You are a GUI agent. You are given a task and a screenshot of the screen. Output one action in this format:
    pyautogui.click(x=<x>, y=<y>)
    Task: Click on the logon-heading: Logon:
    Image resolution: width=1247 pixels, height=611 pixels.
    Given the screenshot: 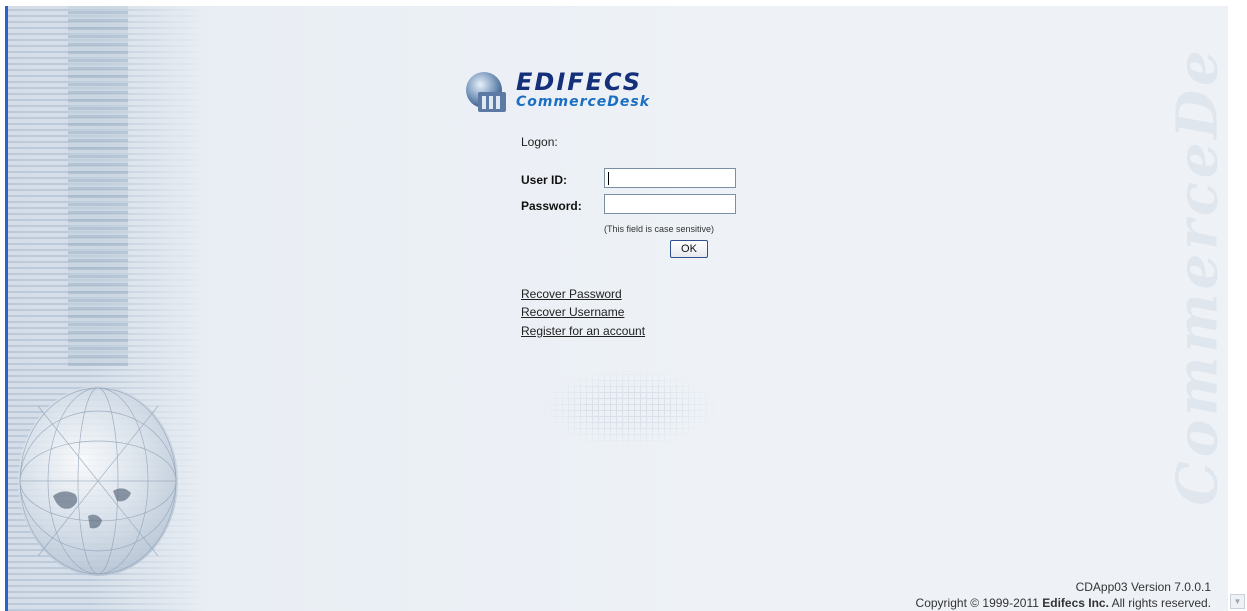 What is the action you would take?
    pyautogui.click(x=539, y=142)
    